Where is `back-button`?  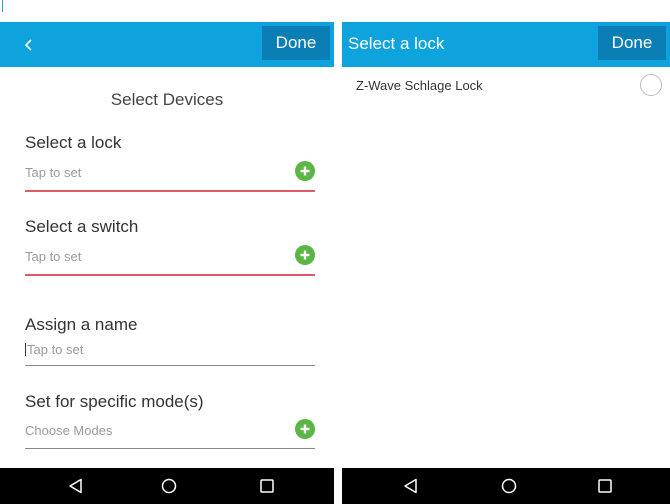
back-button is located at coordinates (29, 45).